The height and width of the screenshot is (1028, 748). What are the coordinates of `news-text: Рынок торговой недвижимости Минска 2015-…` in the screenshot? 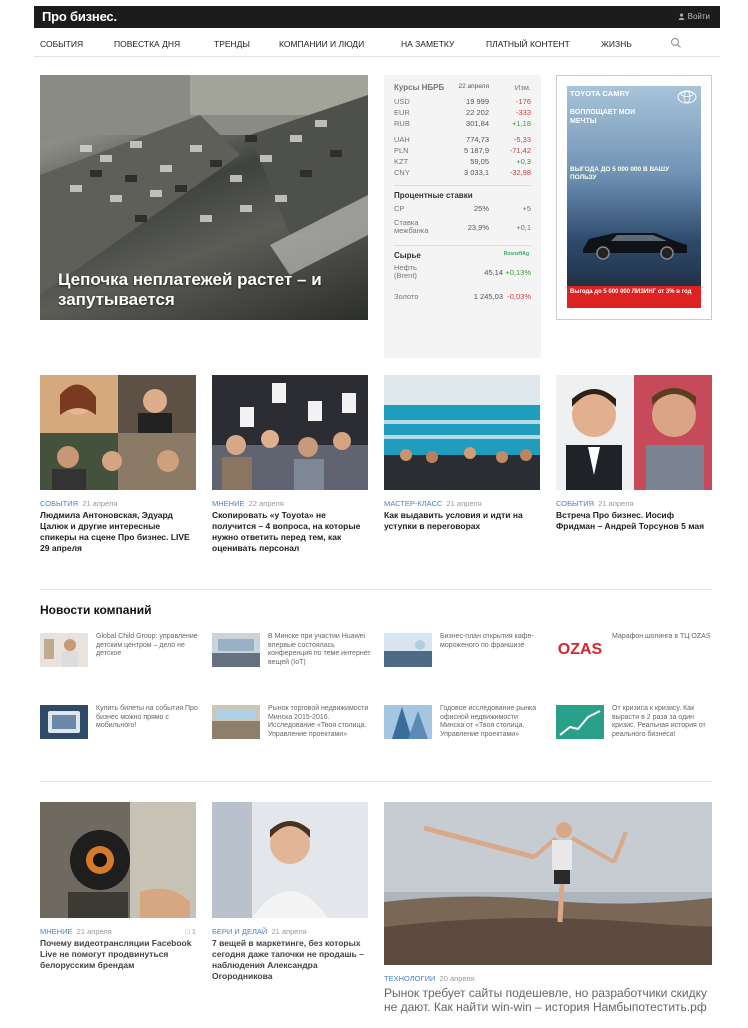 It's located at (320, 722).